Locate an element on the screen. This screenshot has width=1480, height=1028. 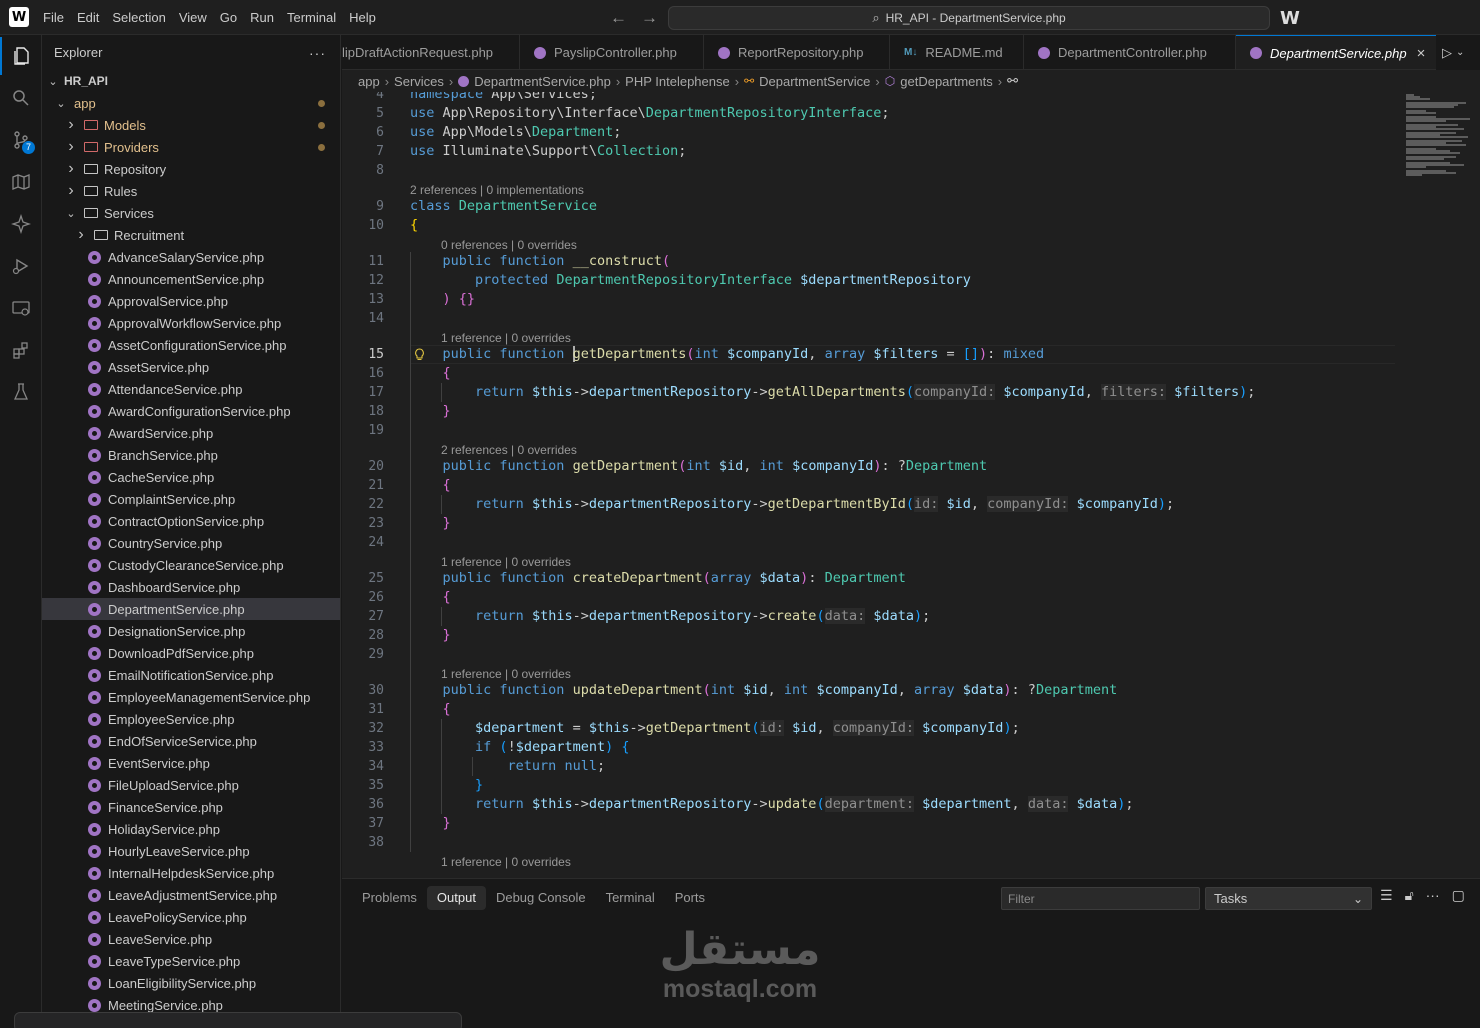
explorer-icon is located at coordinates (21, 56).